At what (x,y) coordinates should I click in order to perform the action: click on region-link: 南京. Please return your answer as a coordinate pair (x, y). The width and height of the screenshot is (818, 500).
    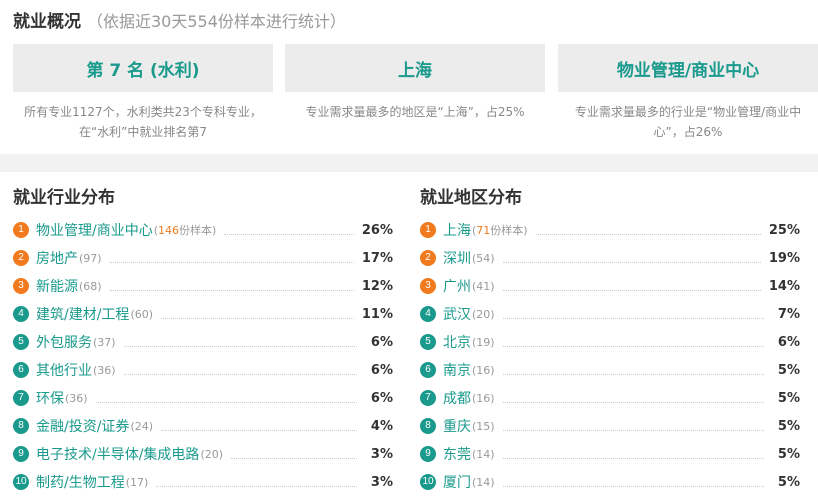
    Looking at the image, I should click on (457, 370).